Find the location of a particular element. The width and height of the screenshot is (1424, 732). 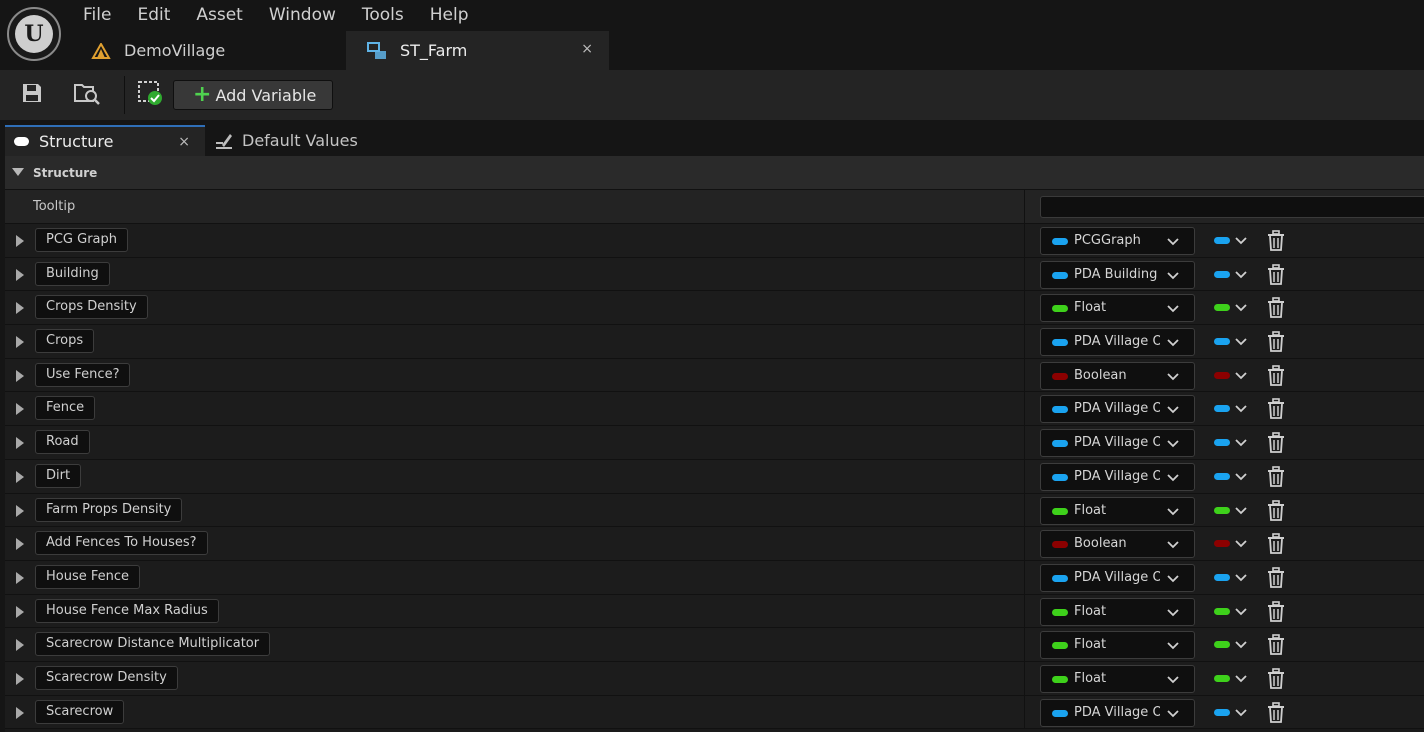

menu-file: File is located at coordinates (97, 15).